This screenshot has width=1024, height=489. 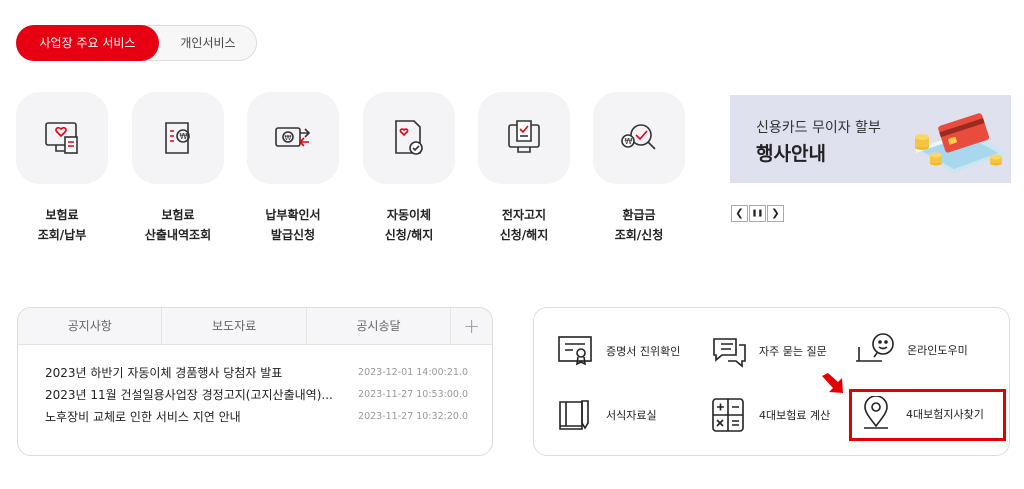 I want to click on link-forms-library: 서식자료실, so click(x=606, y=415).